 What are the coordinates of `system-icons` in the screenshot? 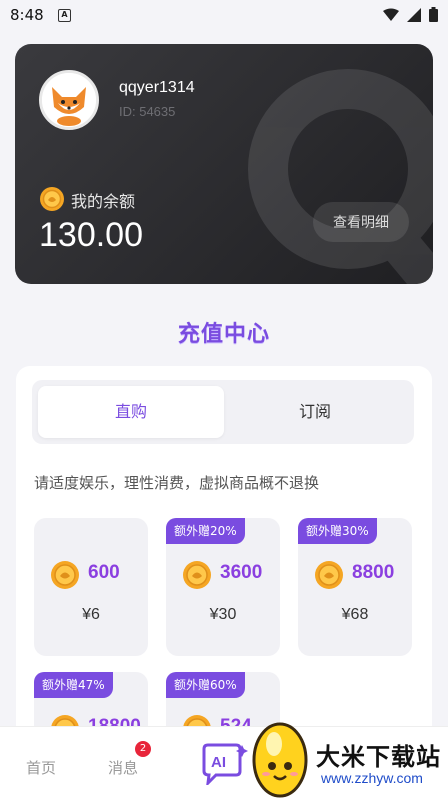 It's located at (410, 14).